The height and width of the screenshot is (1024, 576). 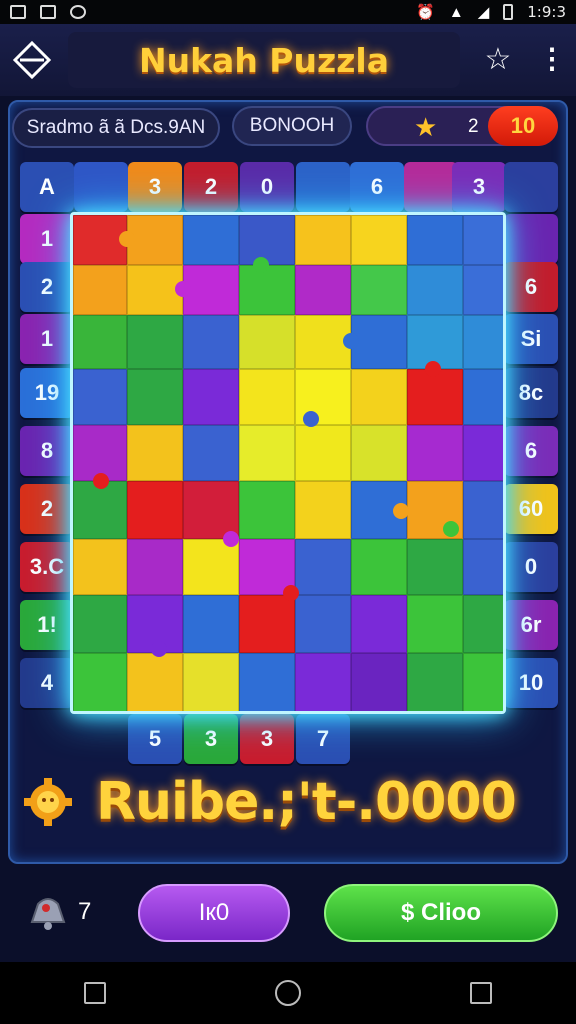 What do you see at coordinates (48, 910) in the screenshot?
I see `bell-icon` at bounding box center [48, 910].